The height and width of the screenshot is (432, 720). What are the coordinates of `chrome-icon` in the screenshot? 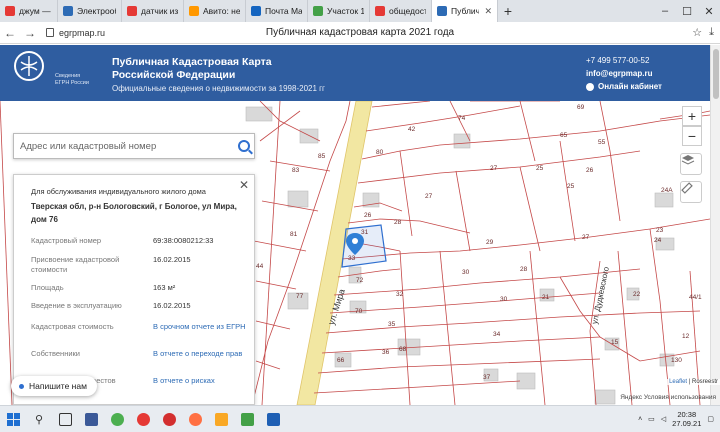 It's located at (117, 419).